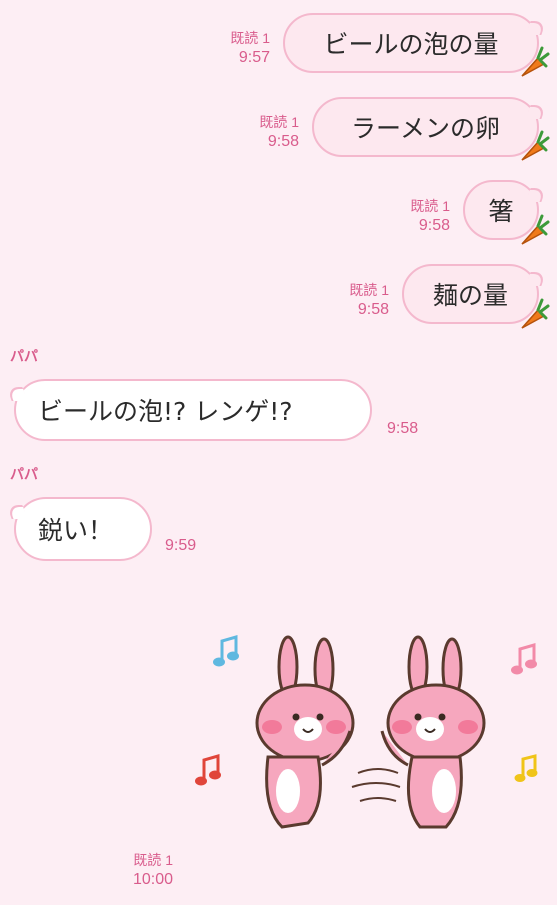  What do you see at coordinates (470, 295) in the screenshot?
I see `message-text: 麺の量` at bounding box center [470, 295].